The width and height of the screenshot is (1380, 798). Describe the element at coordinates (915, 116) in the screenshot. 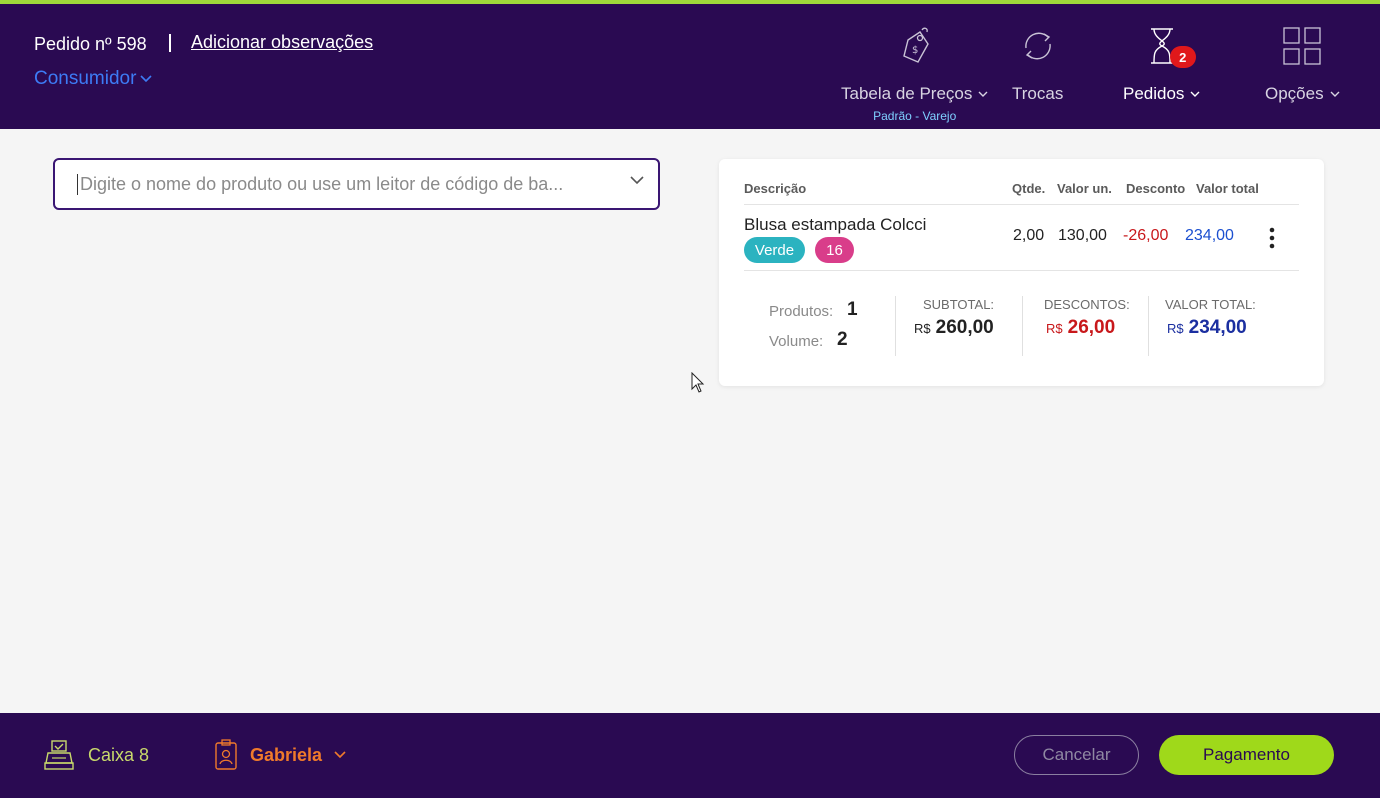

I see `price-table-subtitle: Padrão - Varejo` at that location.